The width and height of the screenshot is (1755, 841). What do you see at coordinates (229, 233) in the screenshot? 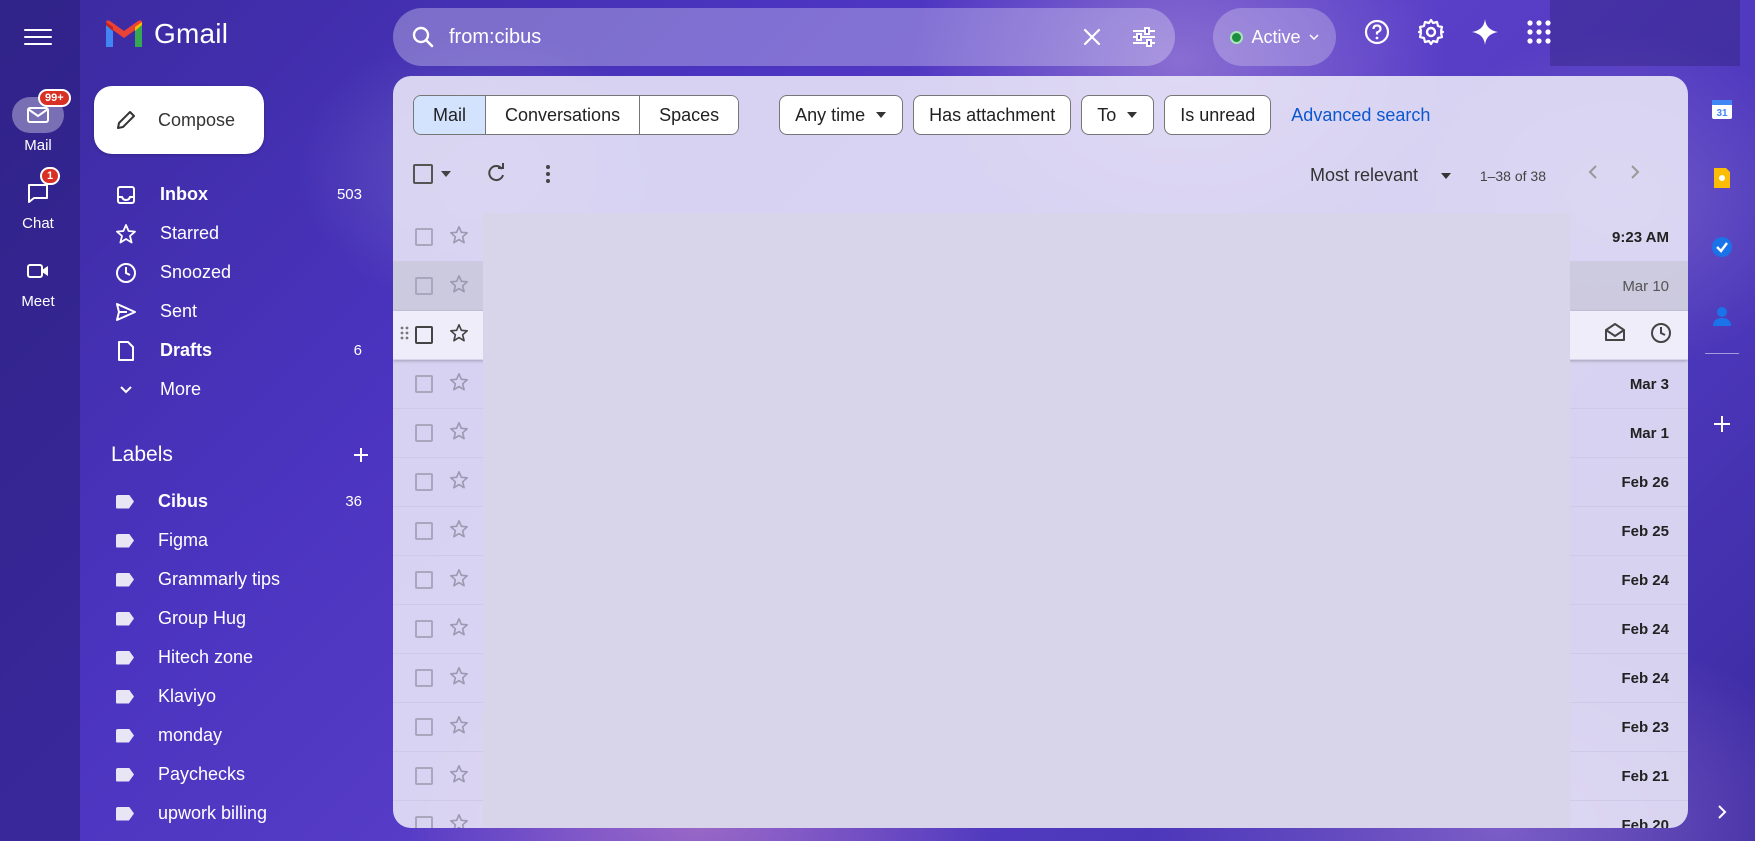
I see `nav-item-starred: Starred` at bounding box center [229, 233].